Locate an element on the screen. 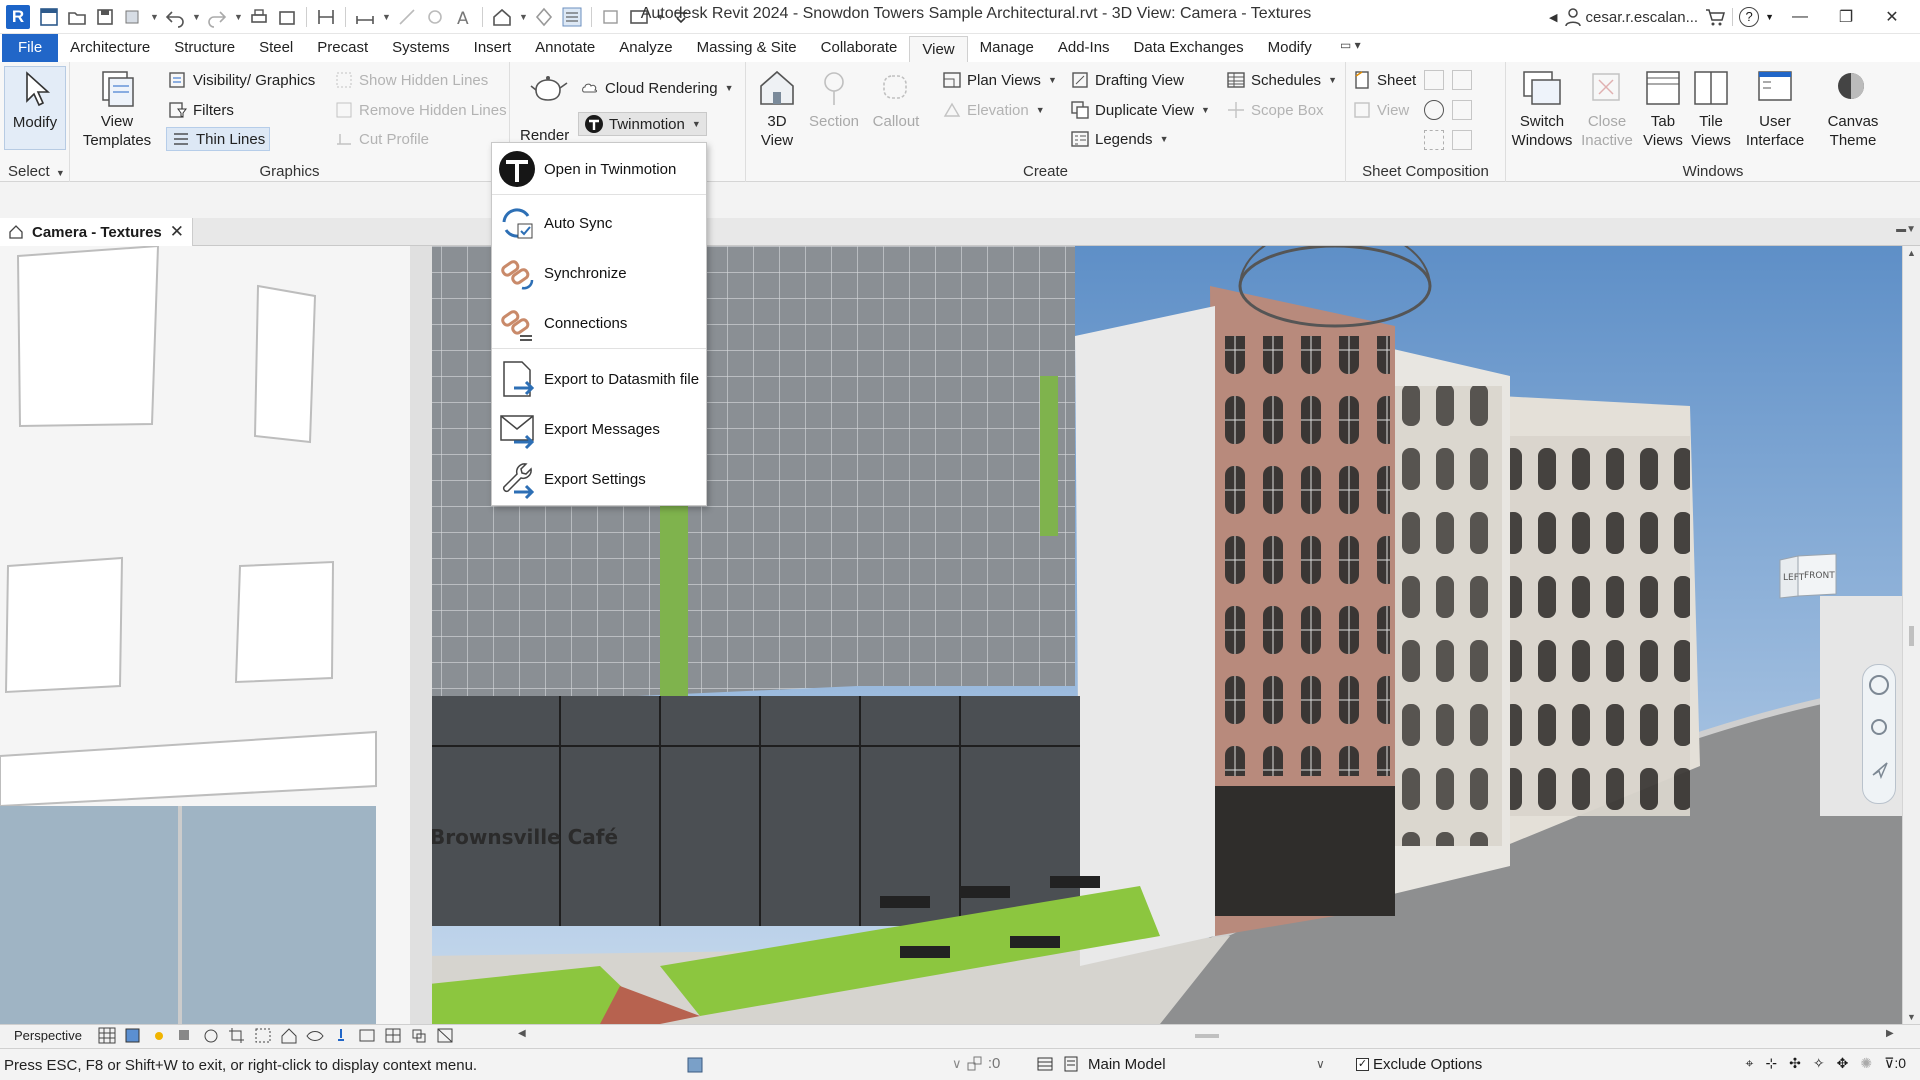 Image resolution: width=1920 pixels, height=1080 pixels. callout-button: Callout is located at coordinates (896, 98).